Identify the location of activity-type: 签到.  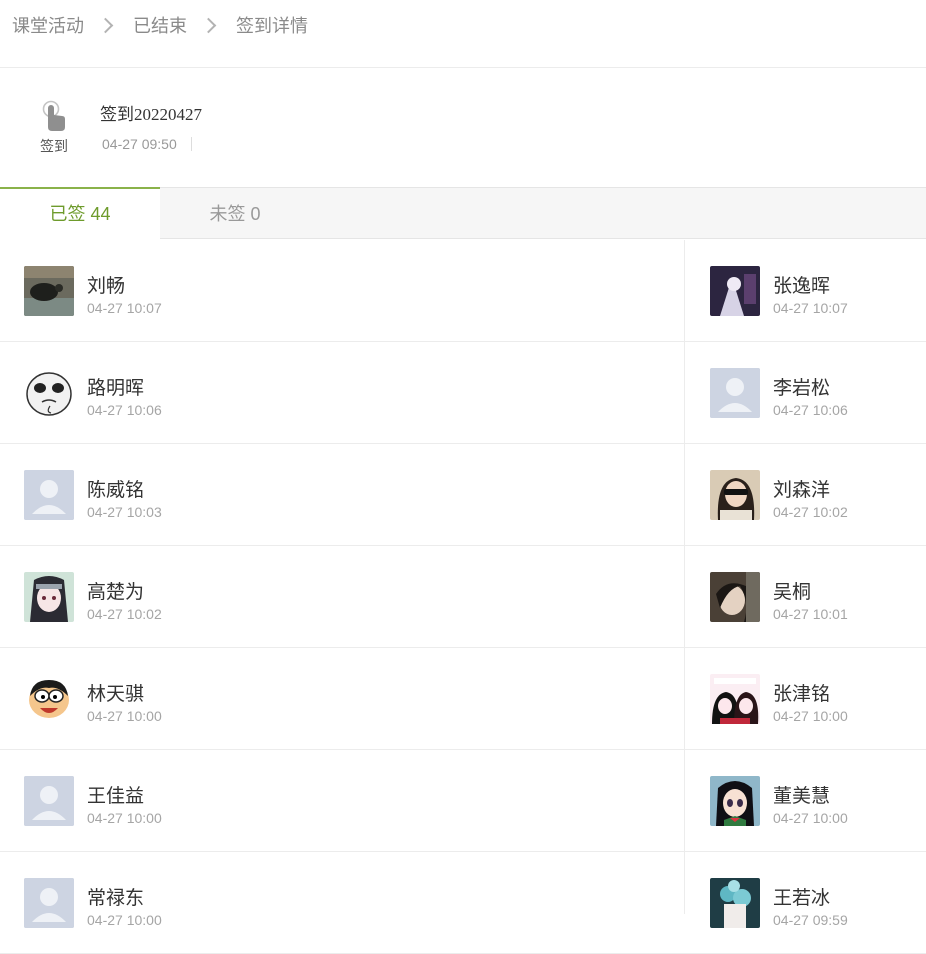
(54, 128).